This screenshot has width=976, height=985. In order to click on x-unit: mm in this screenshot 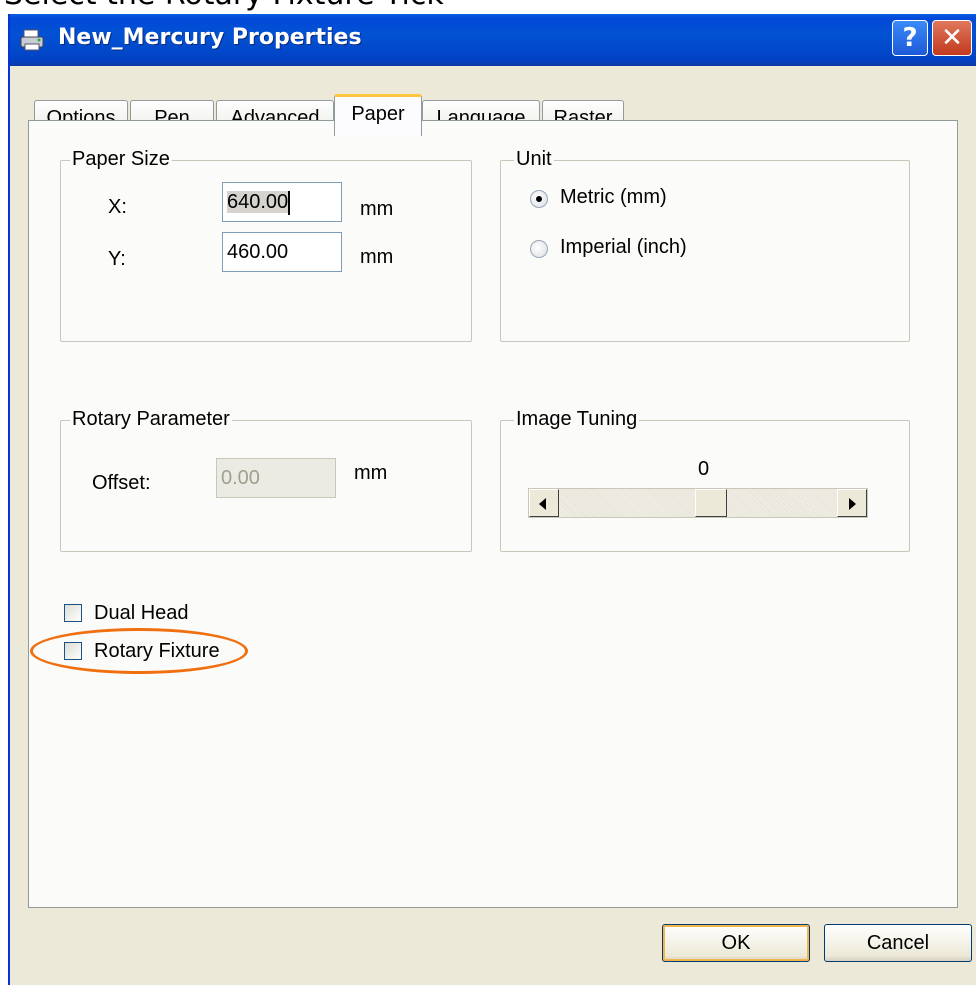, I will do `click(377, 209)`.